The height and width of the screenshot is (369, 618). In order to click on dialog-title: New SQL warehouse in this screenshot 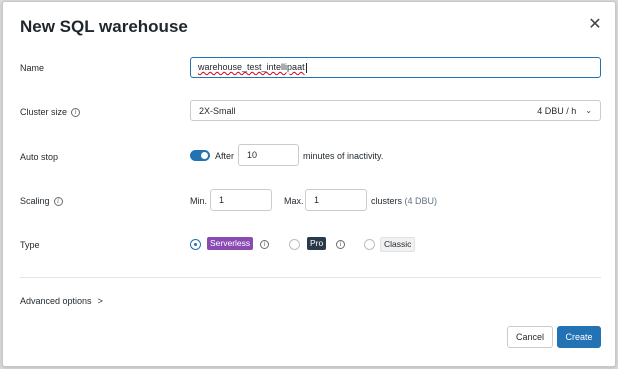, I will do `click(104, 26)`.